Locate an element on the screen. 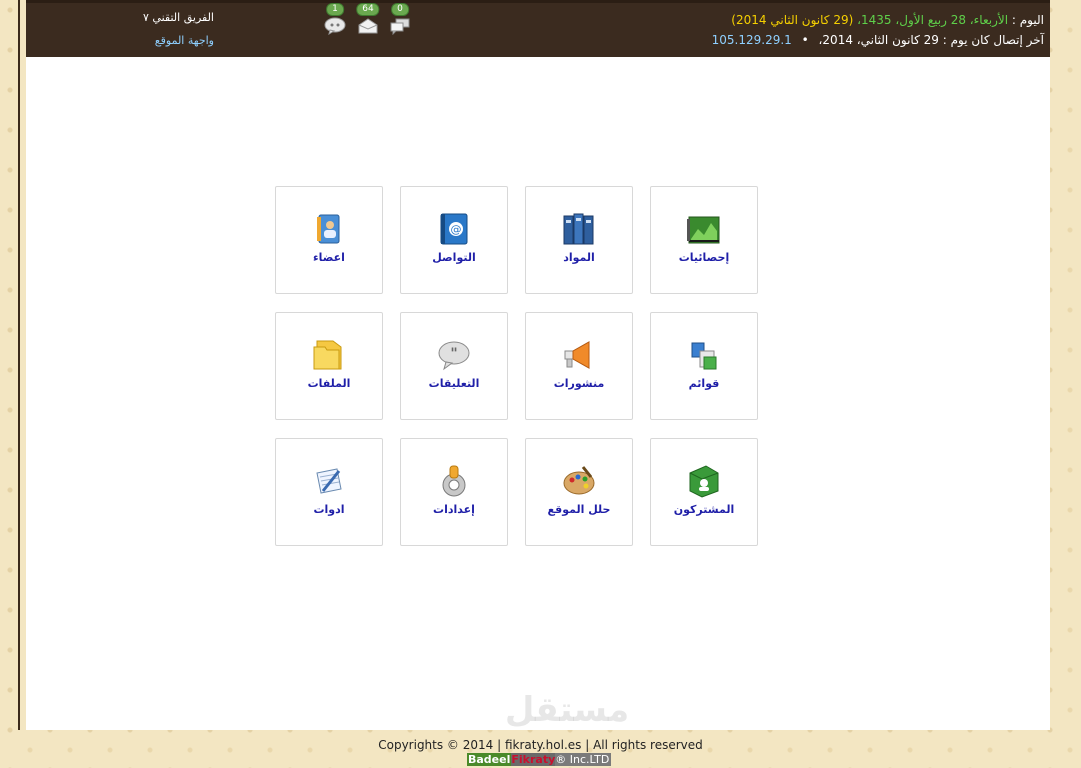  mail-notification: 64 is located at coordinates (368, 21).